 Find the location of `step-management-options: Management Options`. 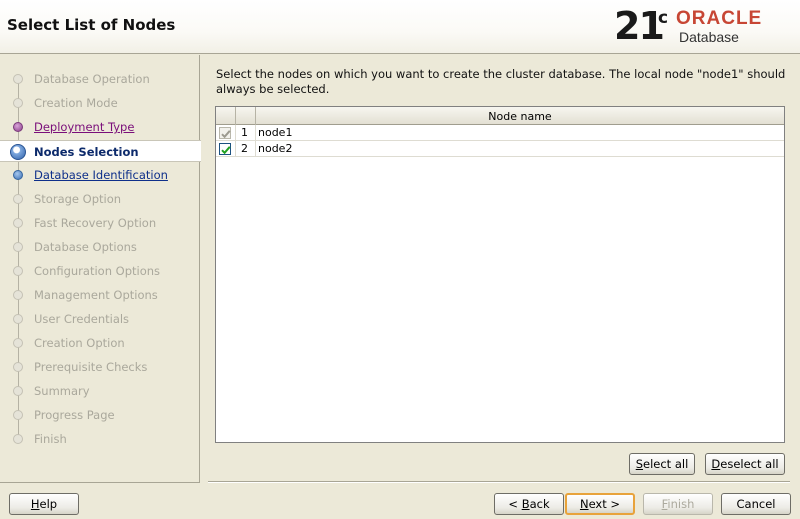

step-management-options: Management Options is located at coordinates (100, 295).